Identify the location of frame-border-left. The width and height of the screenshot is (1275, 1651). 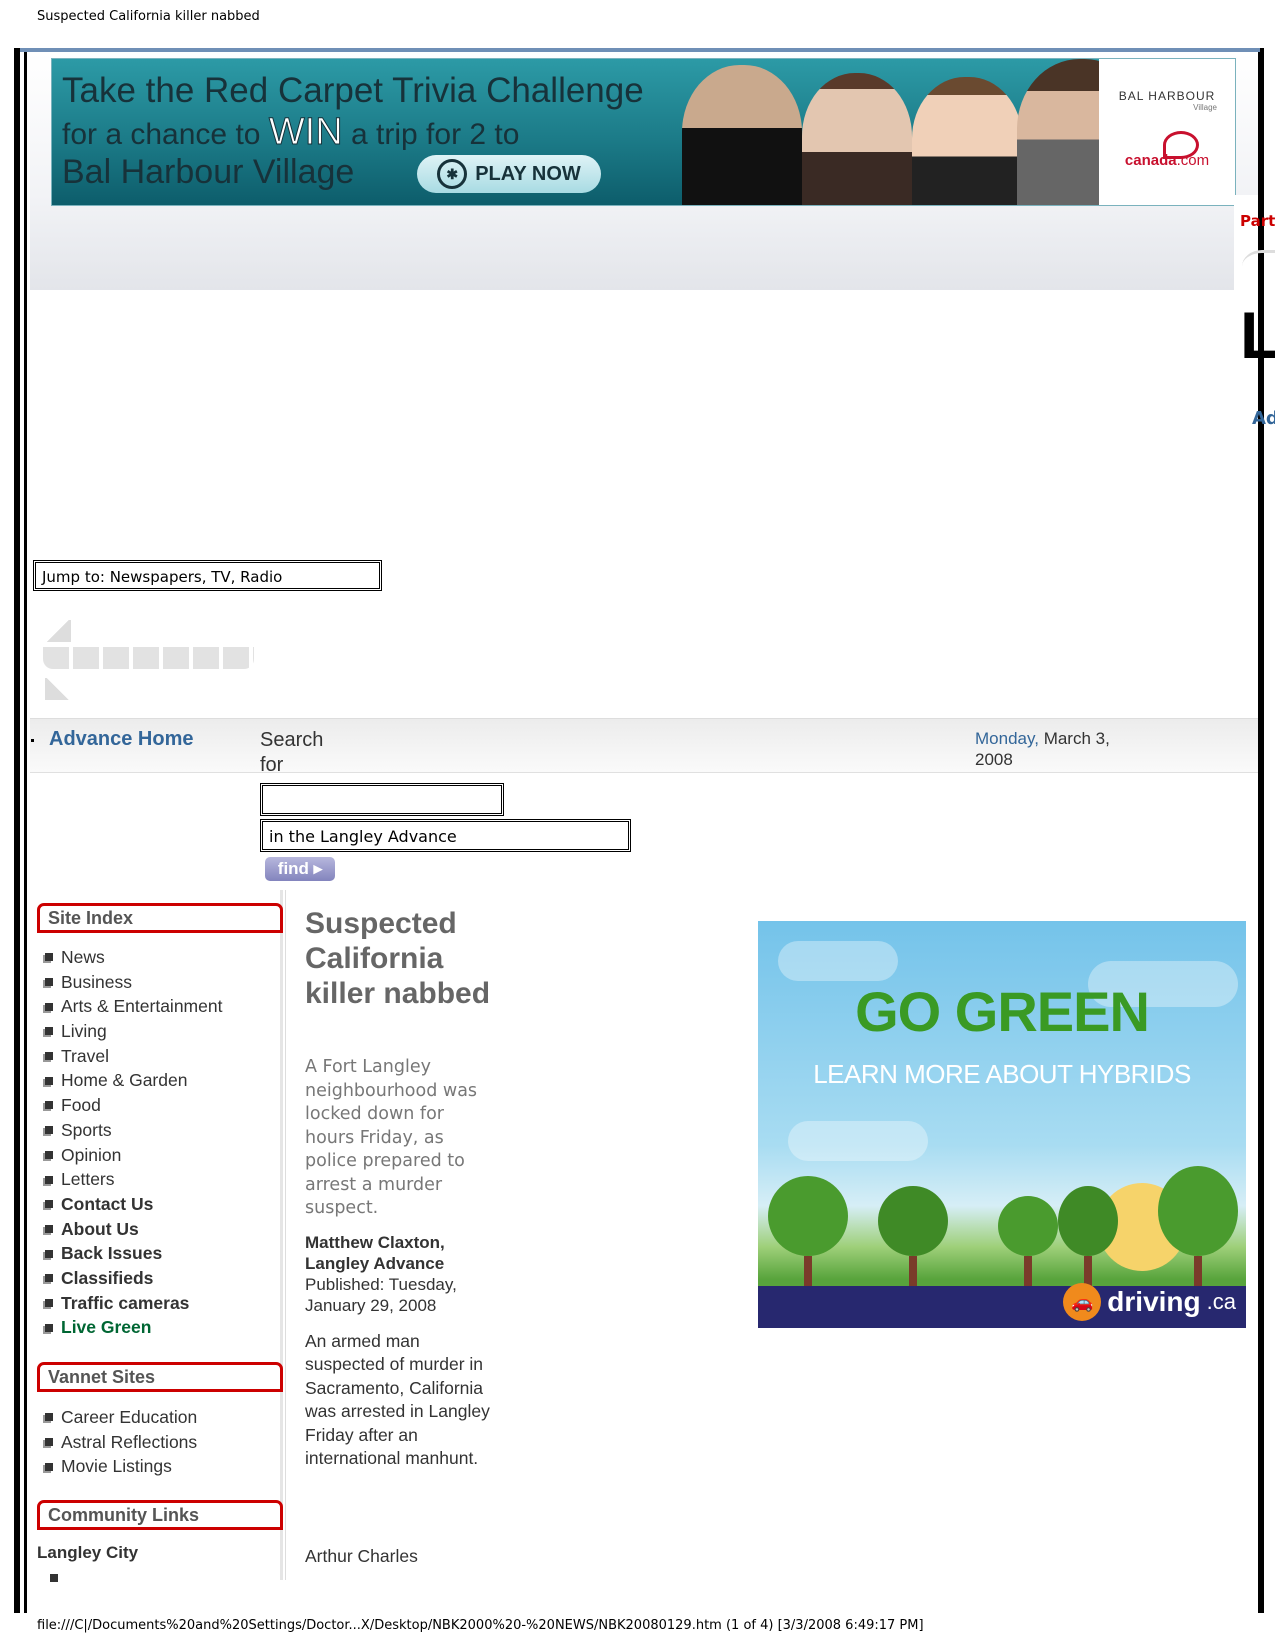
(17, 830).